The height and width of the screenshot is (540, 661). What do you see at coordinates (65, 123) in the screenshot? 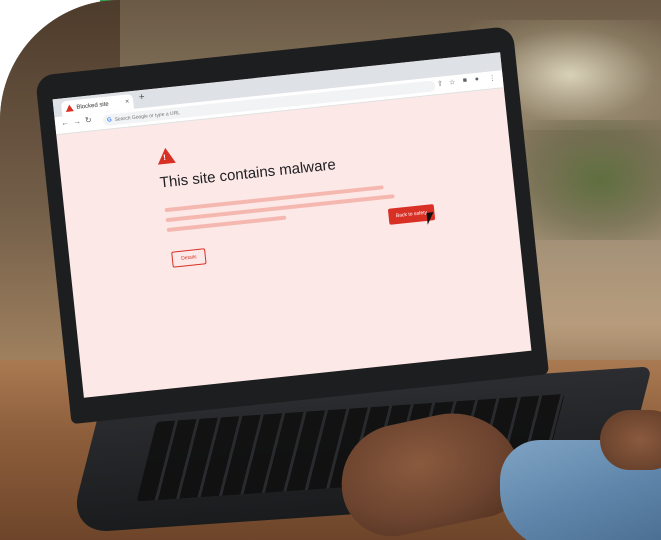
I see `back-arrow-icon: ←` at bounding box center [65, 123].